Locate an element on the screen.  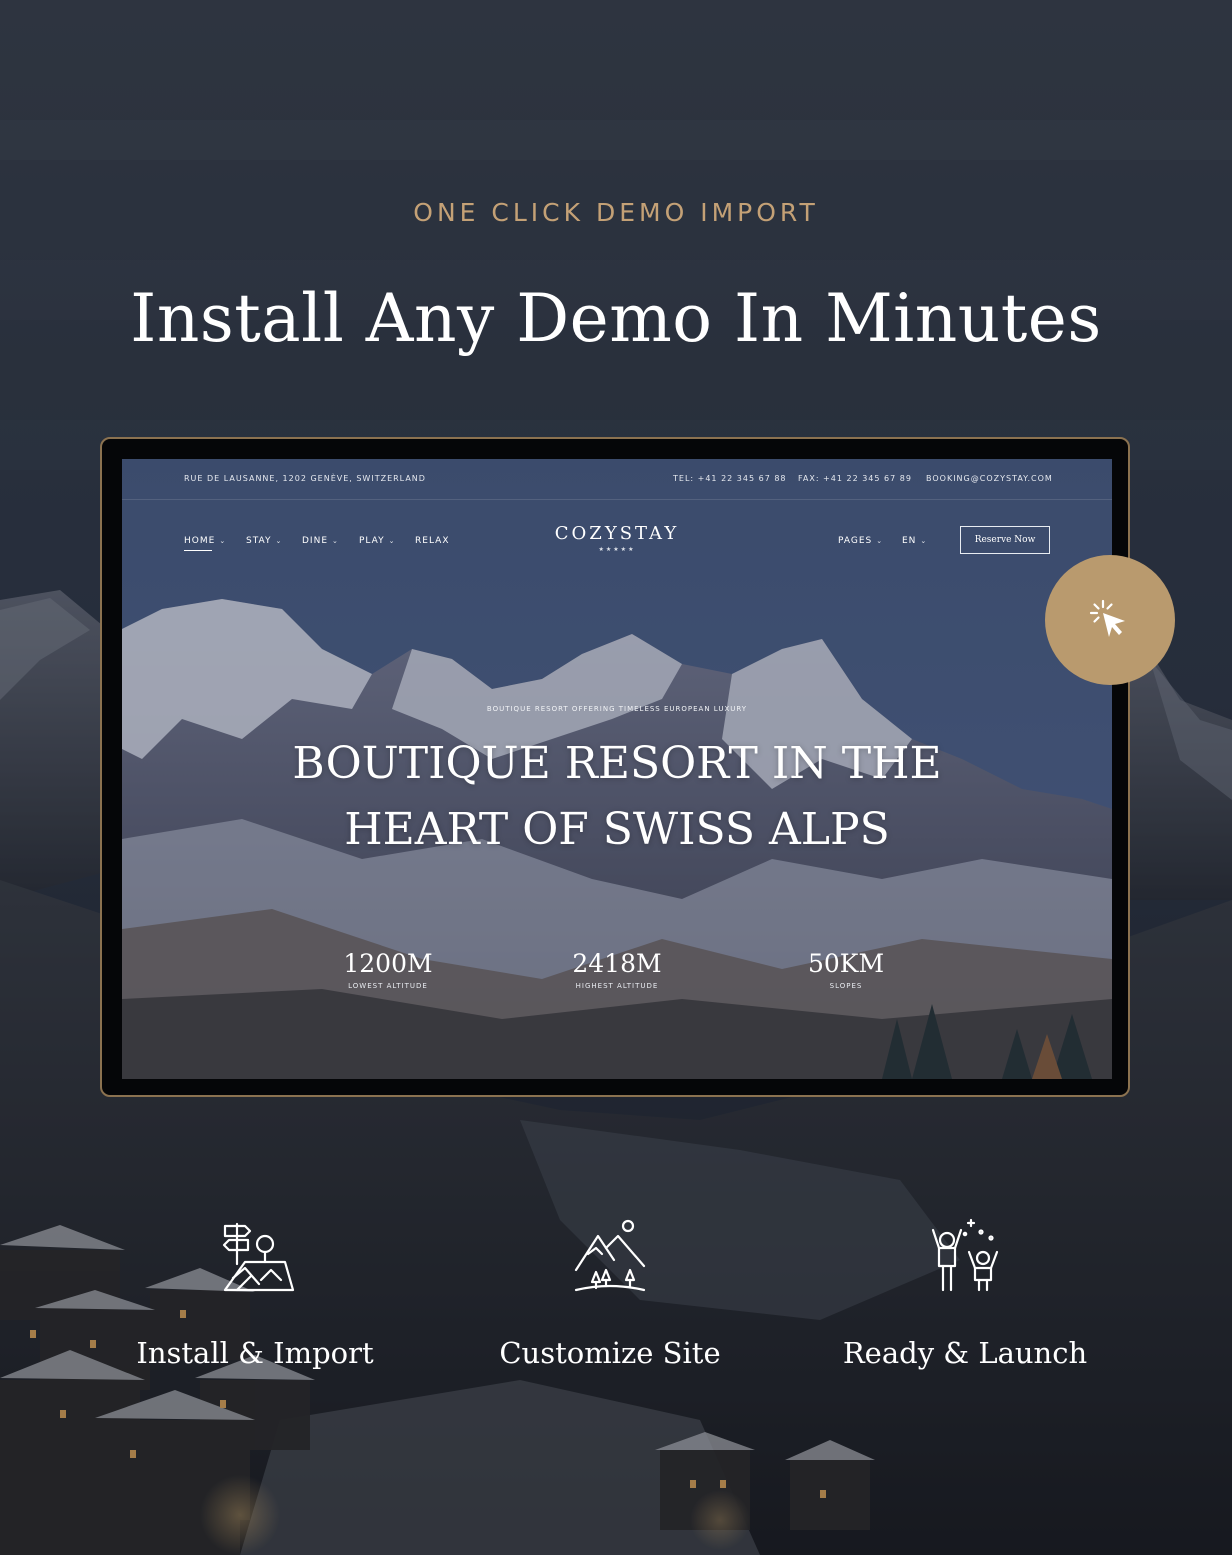
step-ready-launch: Ready & Launch is located at coordinates (965, 1294).